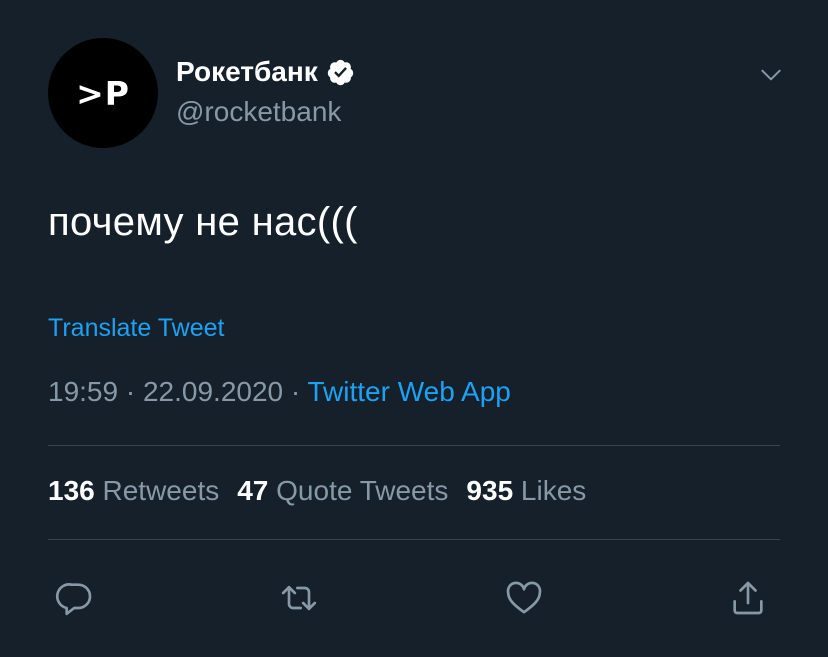  What do you see at coordinates (161, 490) in the screenshot?
I see `retweets-label: Retweets` at bounding box center [161, 490].